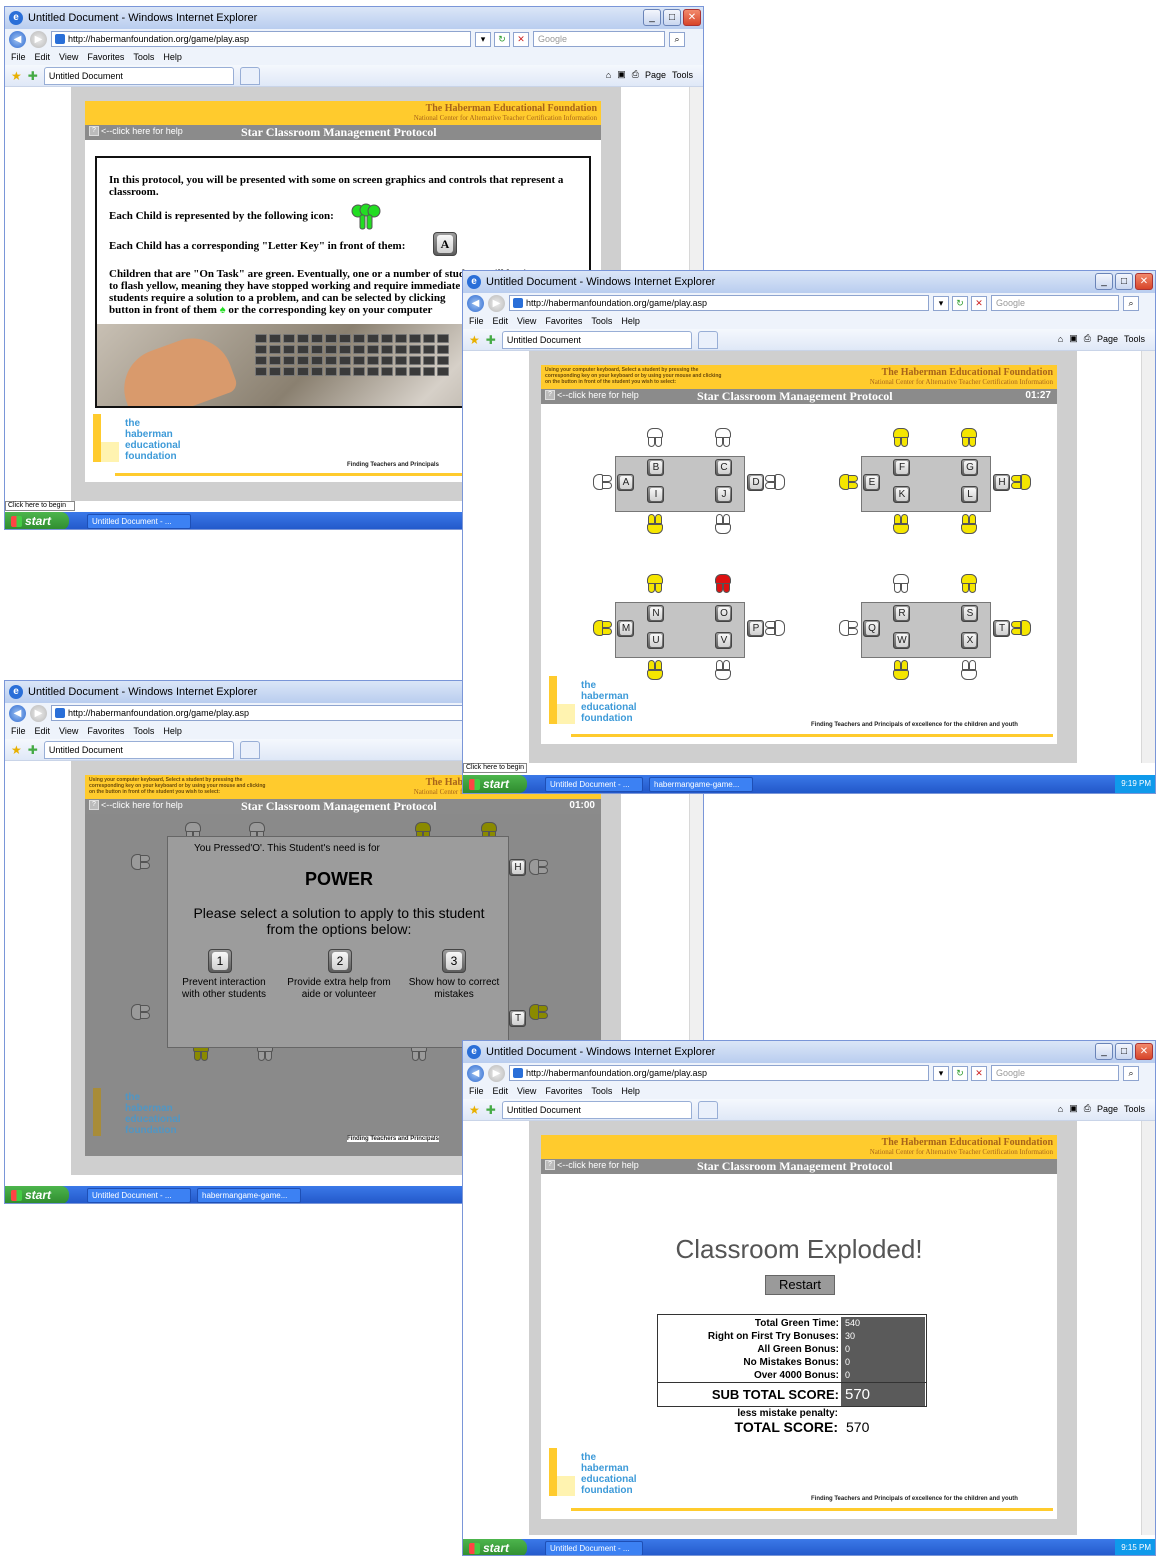 This screenshot has width=1156, height=1556. What do you see at coordinates (800, 1285) in the screenshot?
I see `restart-button: Restart` at bounding box center [800, 1285].